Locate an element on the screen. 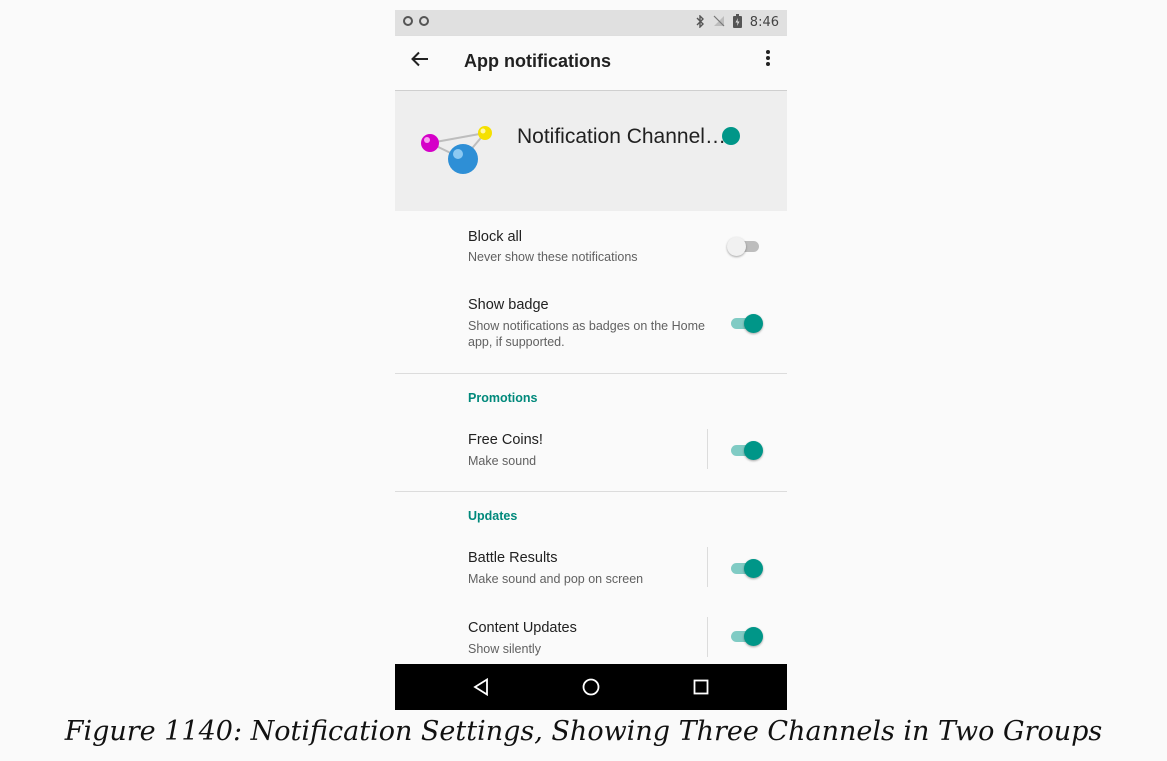 The width and height of the screenshot is (1167, 761). setting-summary: Never show these notifications is located at coordinates (553, 257).